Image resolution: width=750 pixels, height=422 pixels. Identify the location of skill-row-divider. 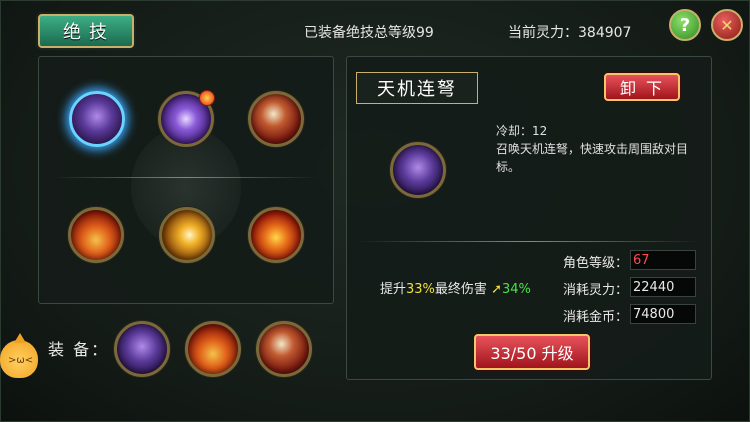
(185, 177).